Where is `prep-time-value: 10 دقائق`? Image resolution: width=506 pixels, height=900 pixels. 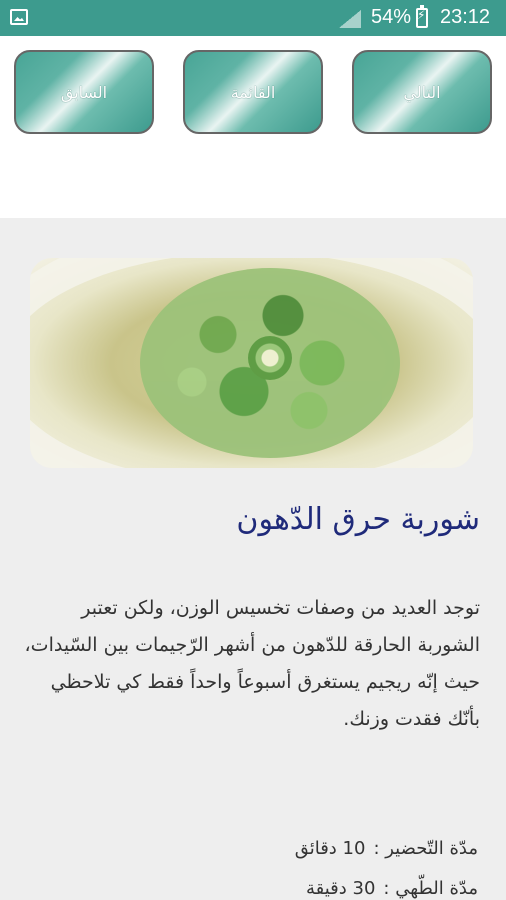
prep-time-value: 10 دقائق is located at coordinates (330, 848).